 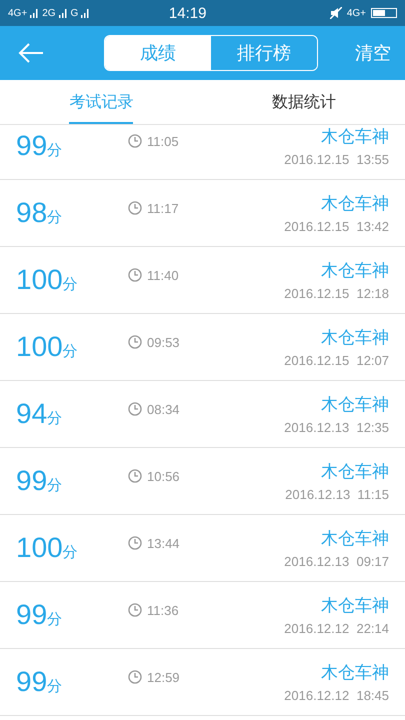 I want to click on score-value: 98, so click(x=32, y=213).